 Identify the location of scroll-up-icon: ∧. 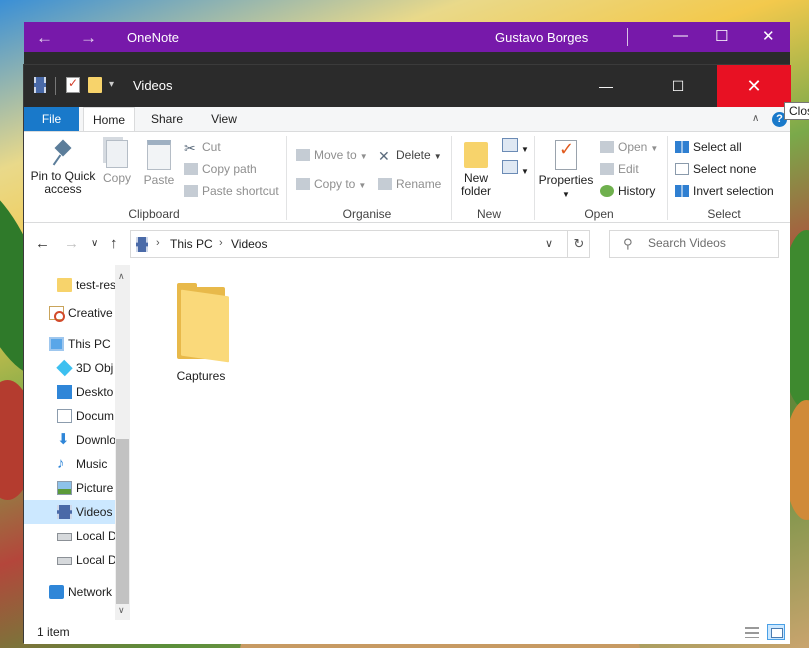
(121, 276).